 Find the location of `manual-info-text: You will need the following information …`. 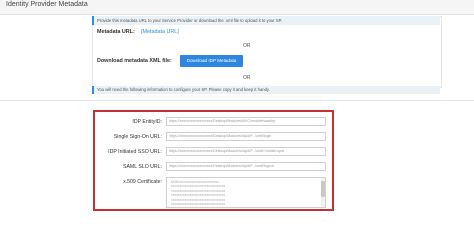

manual-info-text: You will need the following information … is located at coordinates (183, 89).